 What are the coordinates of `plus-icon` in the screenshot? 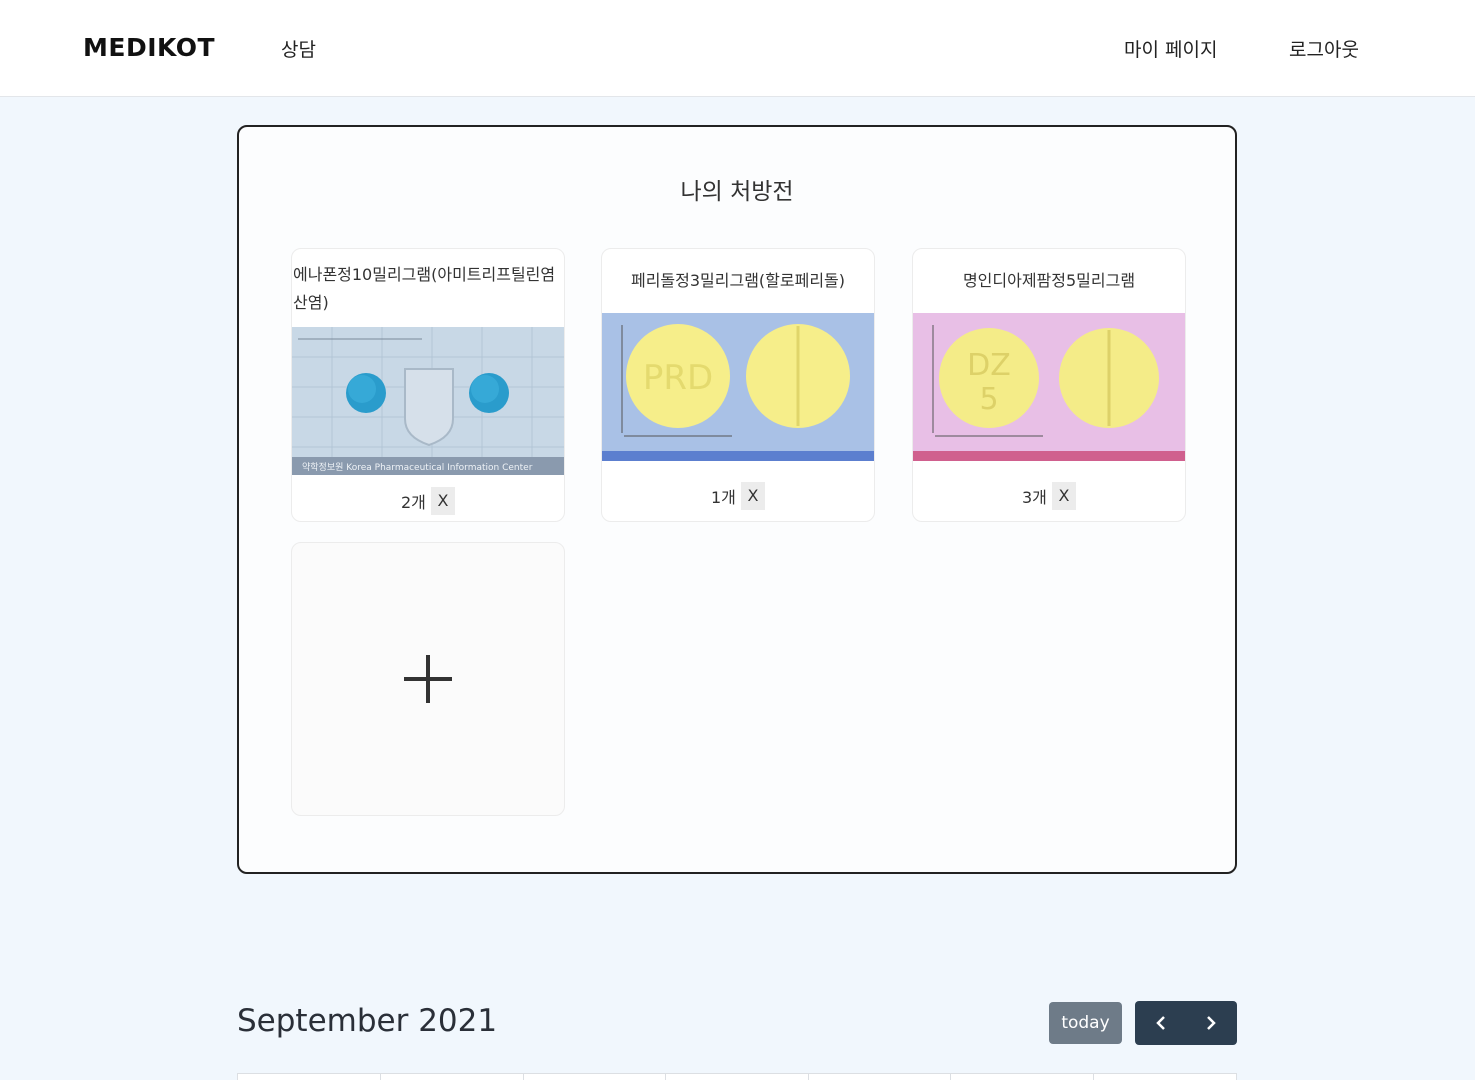 It's located at (428, 679).